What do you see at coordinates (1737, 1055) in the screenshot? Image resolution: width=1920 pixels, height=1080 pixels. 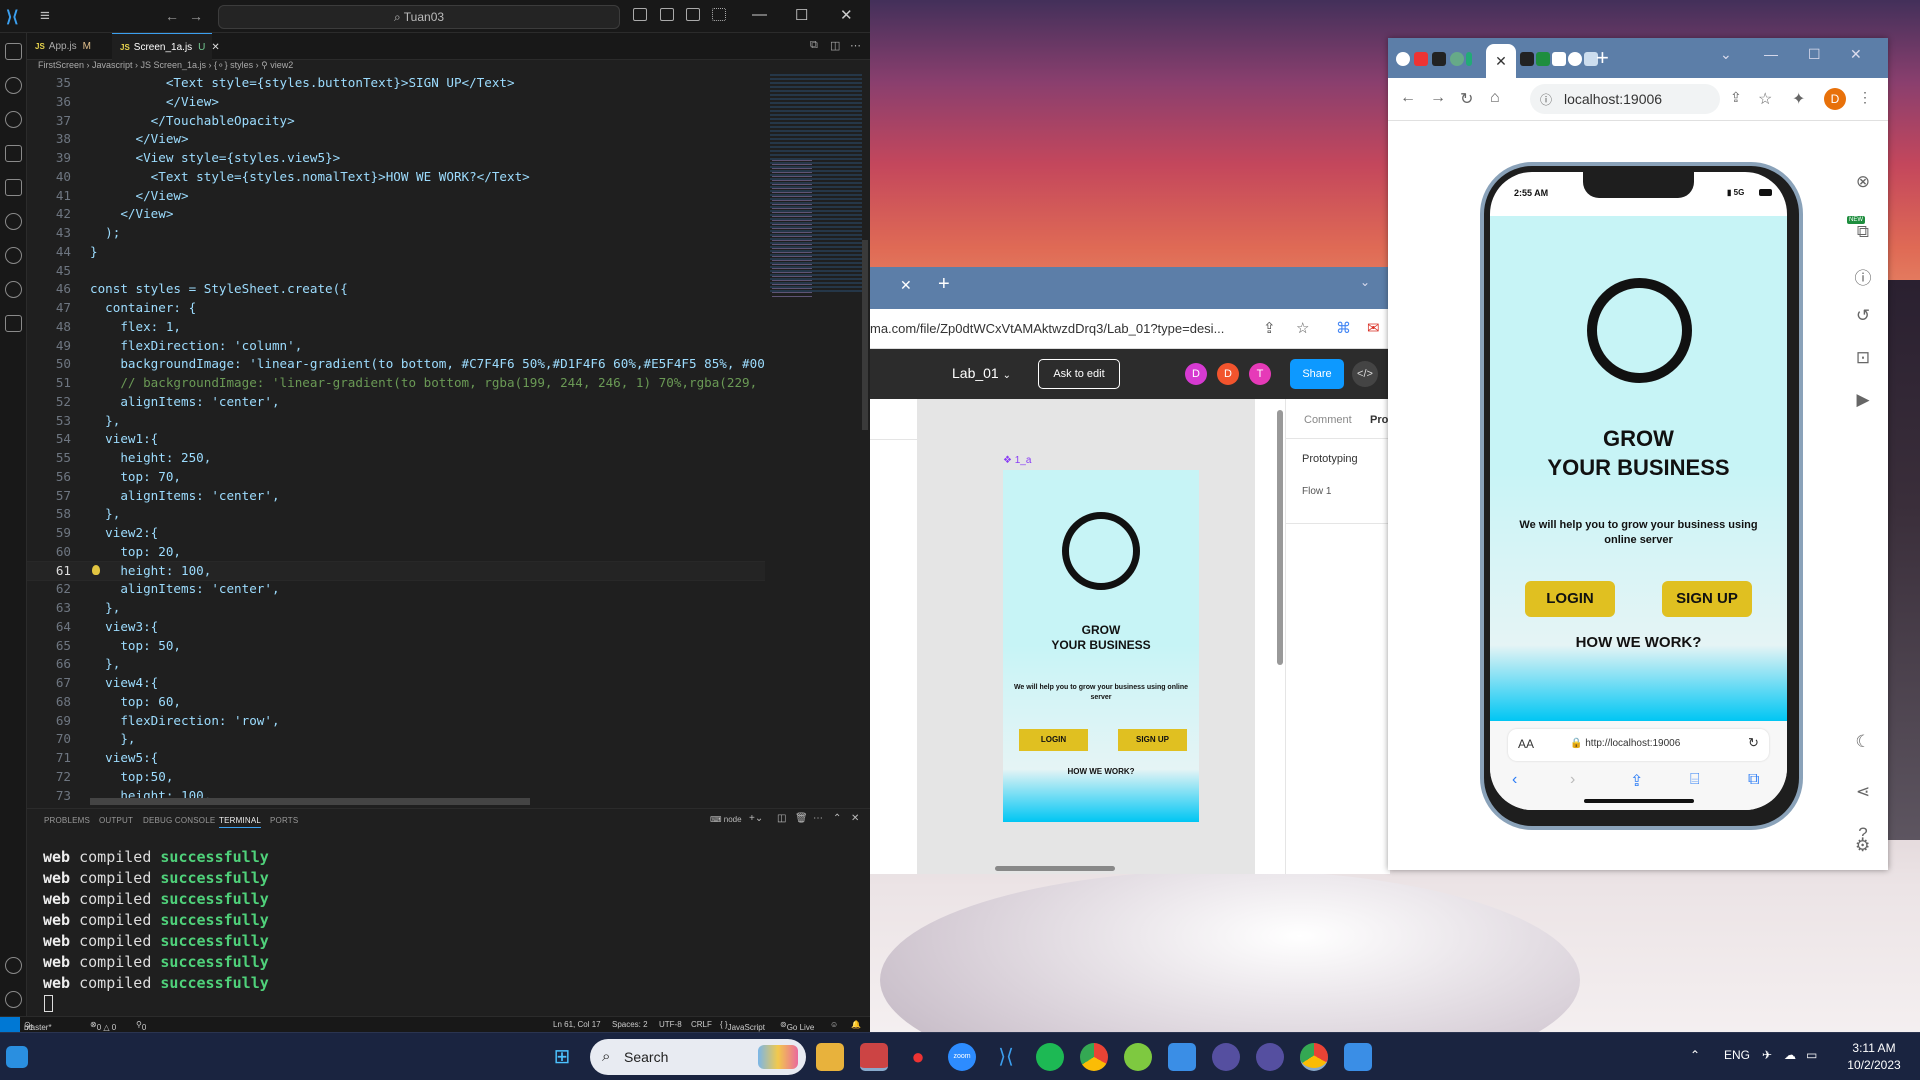 I see `language-indicator: ENG` at bounding box center [1737, 1055].